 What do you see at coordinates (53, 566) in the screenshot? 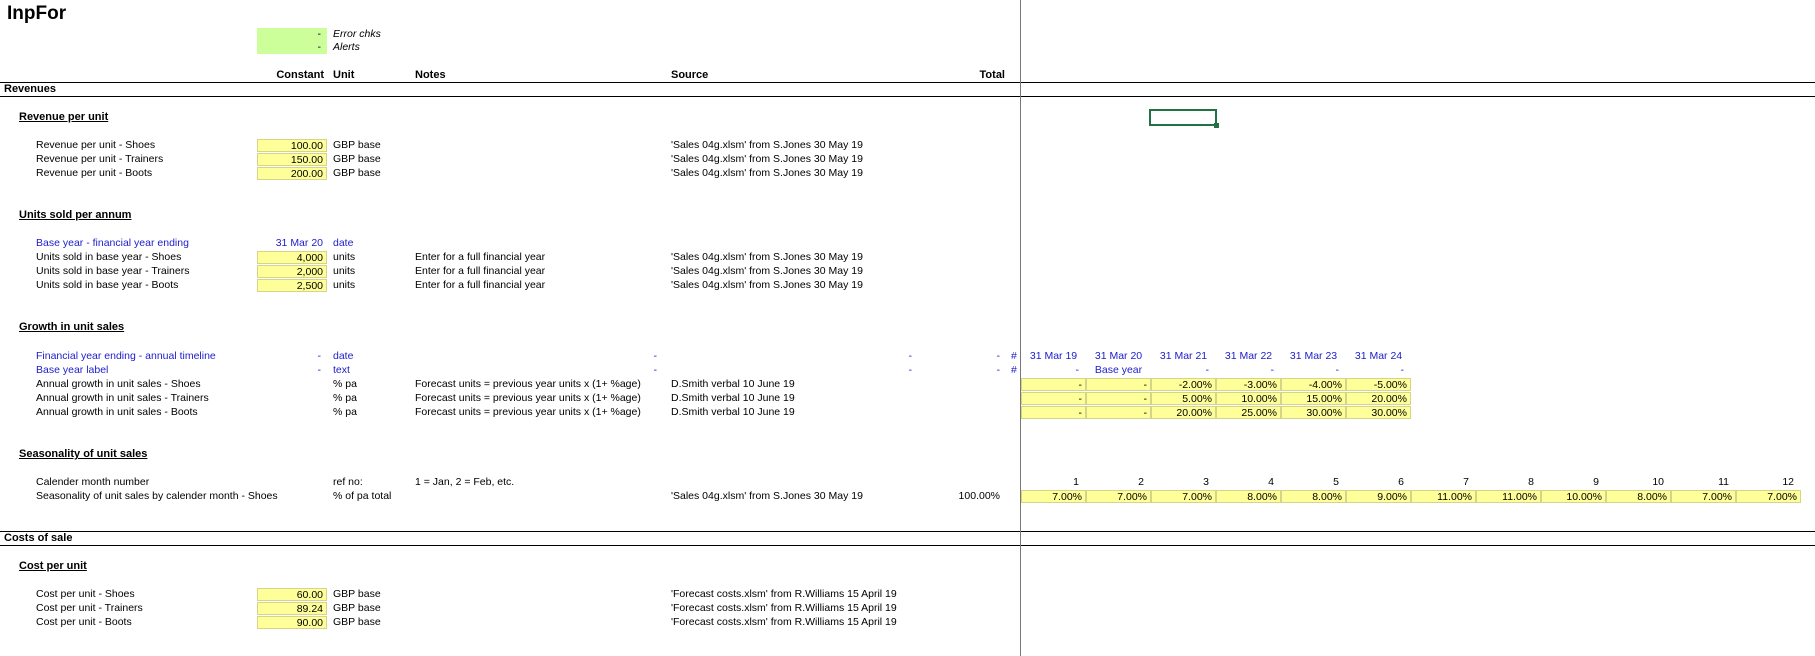
I see `cost-per-unit-title: Cost per unit` at bounding box center [53, 566].